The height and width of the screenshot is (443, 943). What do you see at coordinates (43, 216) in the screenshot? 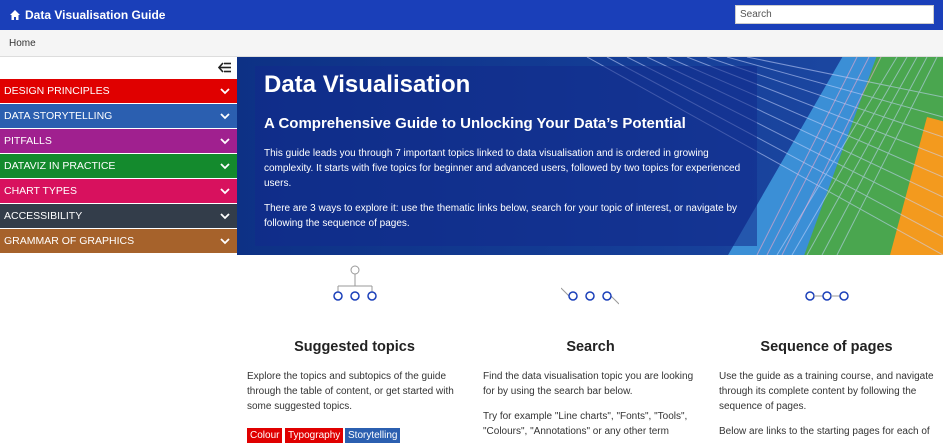
I see `sidebar-item-label: ACCESSIBILITY` at bounding box center [43, 216].